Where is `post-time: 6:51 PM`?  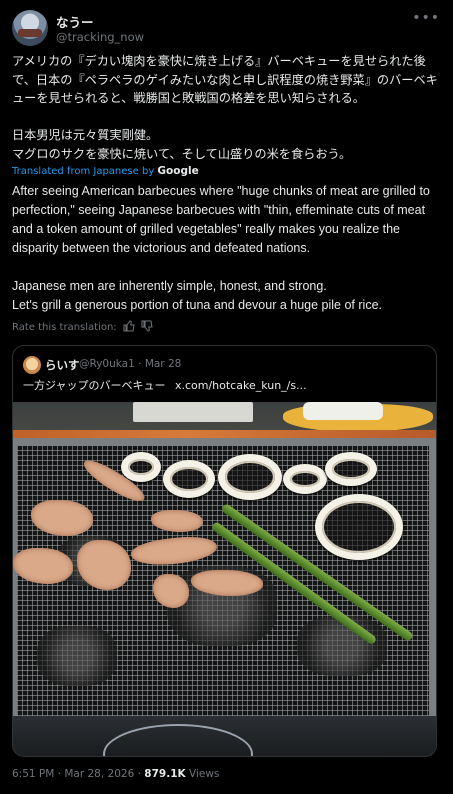 post-time: 6:51 PM is located at coordinates (33, 774).